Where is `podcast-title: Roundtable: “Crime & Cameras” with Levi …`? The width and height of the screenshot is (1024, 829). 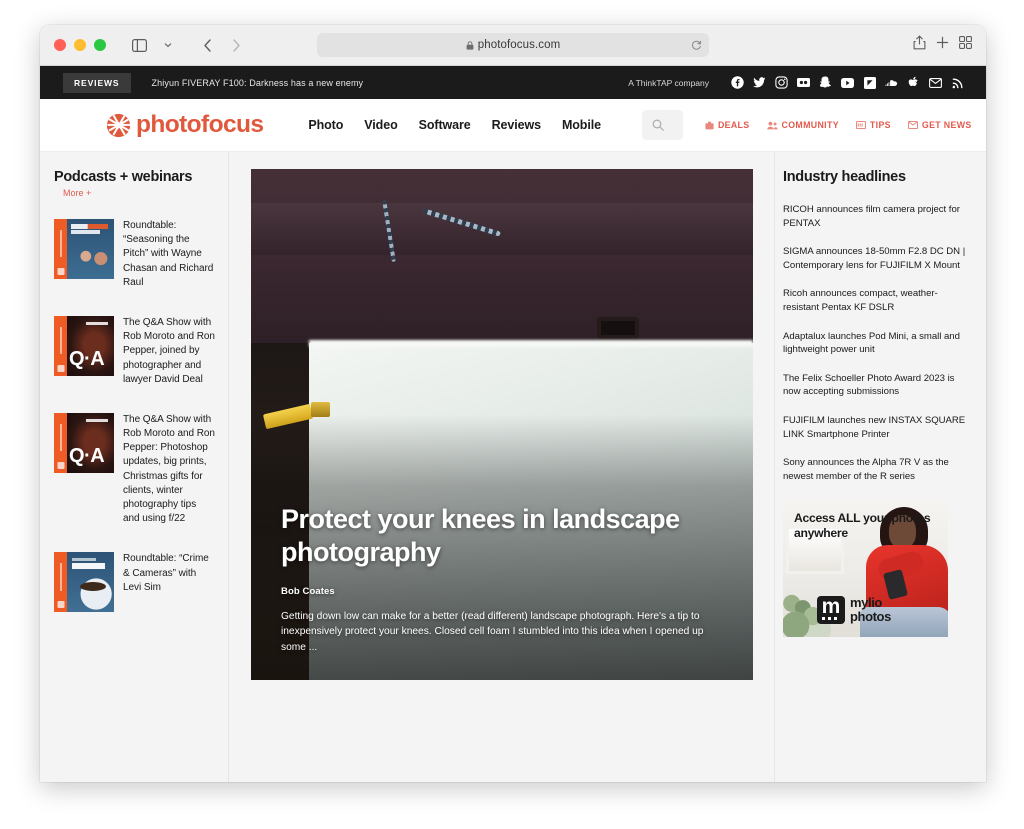 podcast-title: Roundtable: “Crime & Cameras” with Levi … is located at coordinates (166, 573).